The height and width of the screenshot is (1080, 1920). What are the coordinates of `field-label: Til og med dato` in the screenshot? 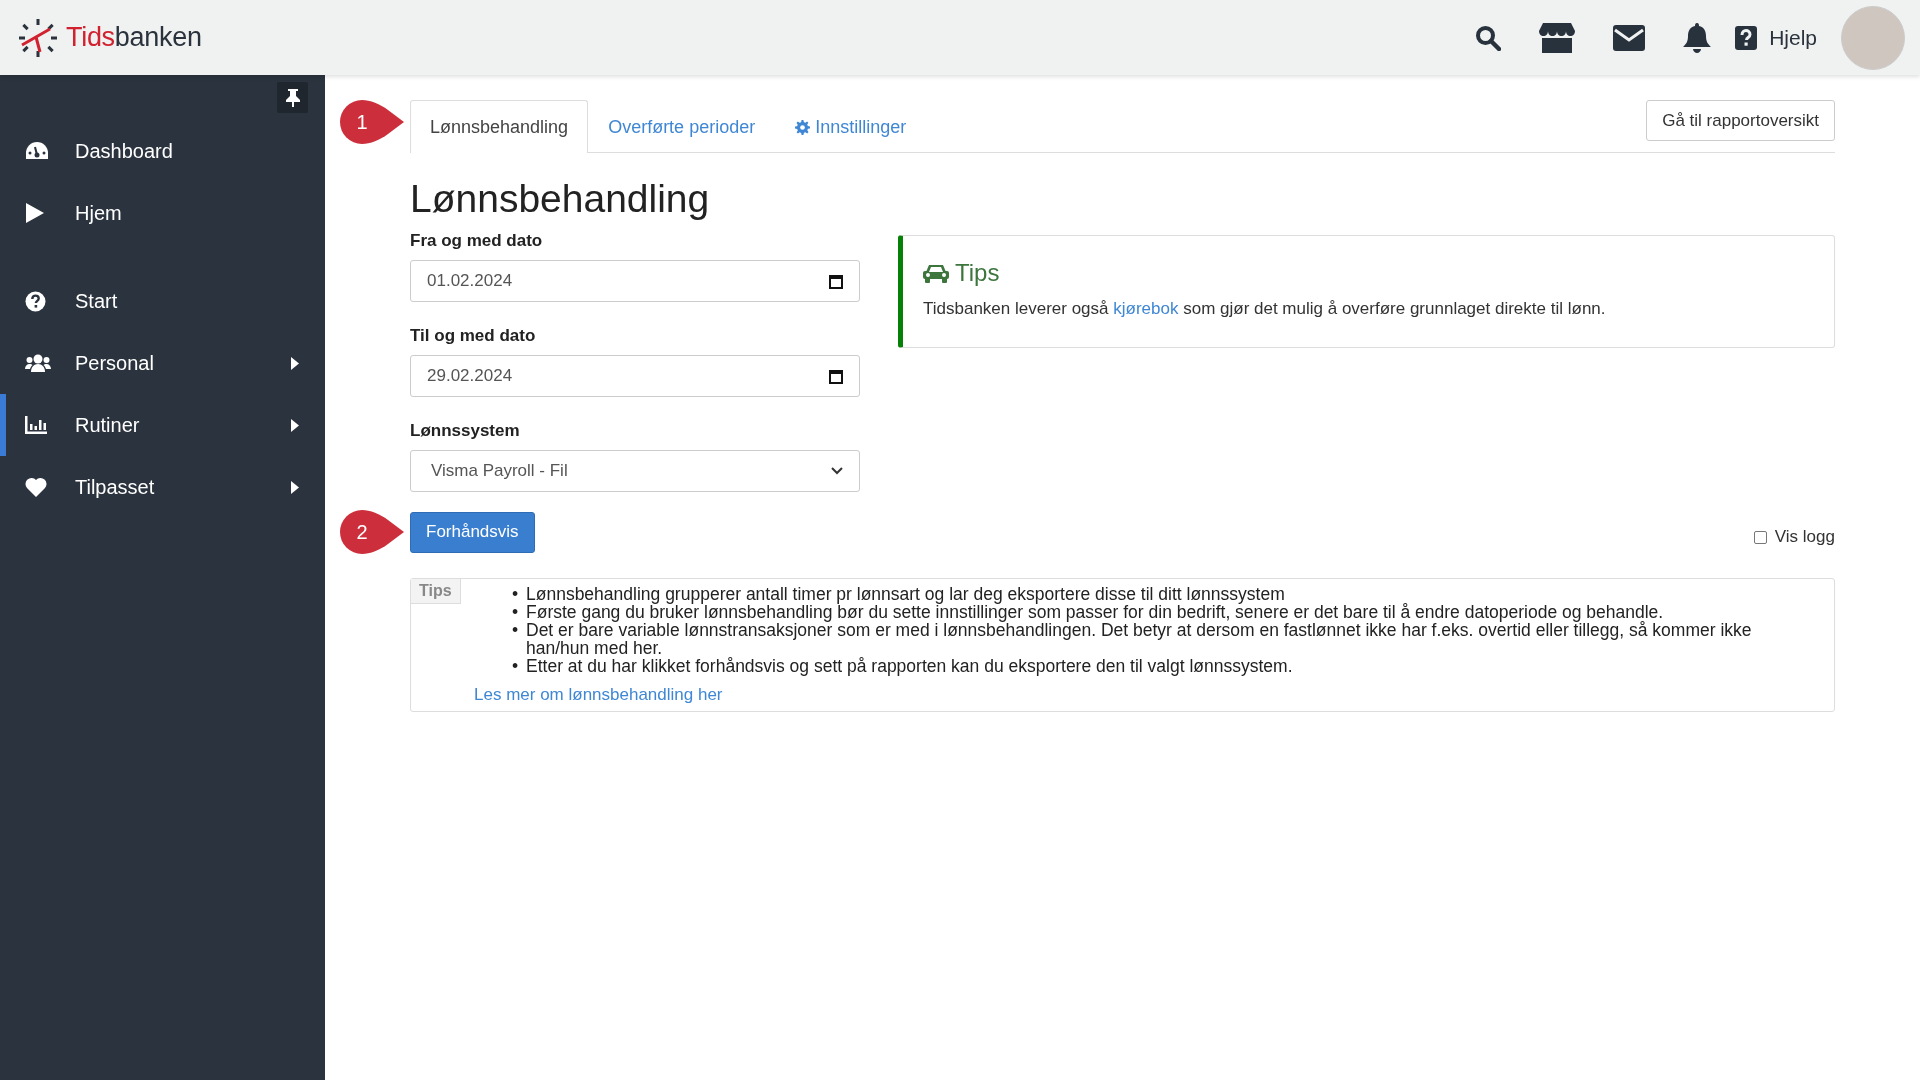 It's located at (473, 336).